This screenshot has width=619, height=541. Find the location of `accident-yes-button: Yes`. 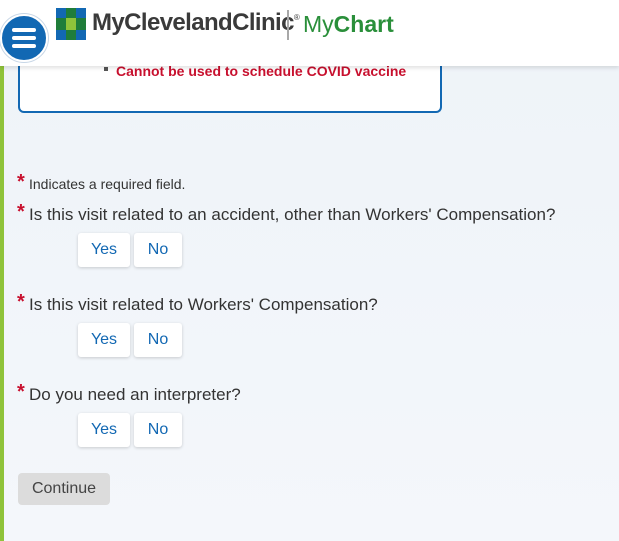

accident-yes-button: Yes is located at coordinates (104, 250).